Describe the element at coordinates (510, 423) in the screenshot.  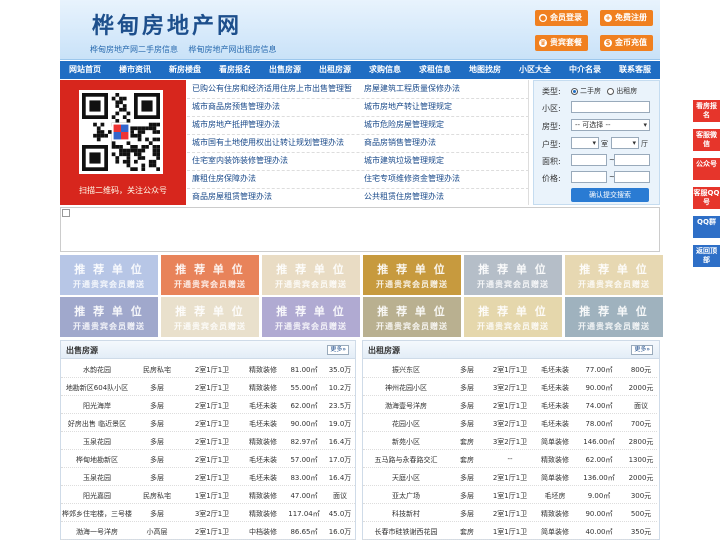
I see `table-row: 花园小区 多层 3室2厅1卫 毛坯未装 78.00㎡ 700元` at that location.